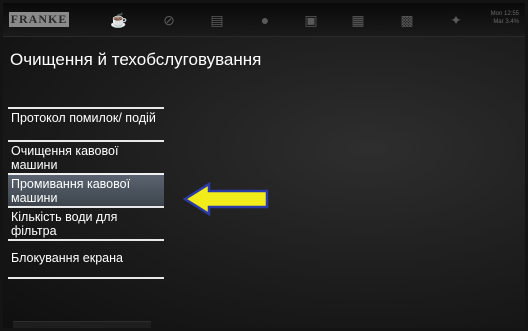 This screenshot has width=528, height=331. What do you see at coordinates (504, 14) in the screenshot?
I see `date-line-1: Mon 12:55` at bounding box center [504, 14].